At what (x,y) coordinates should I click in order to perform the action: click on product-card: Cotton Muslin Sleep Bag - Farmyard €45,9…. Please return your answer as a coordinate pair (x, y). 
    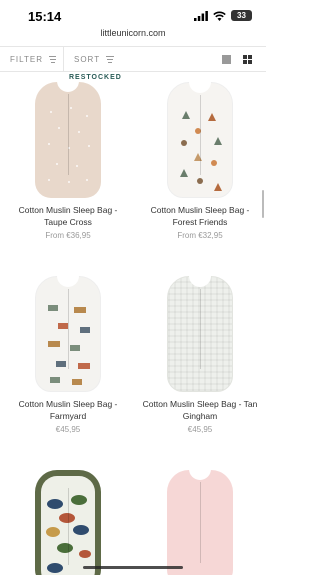
    Looking at the image, I should click on (68, 353).